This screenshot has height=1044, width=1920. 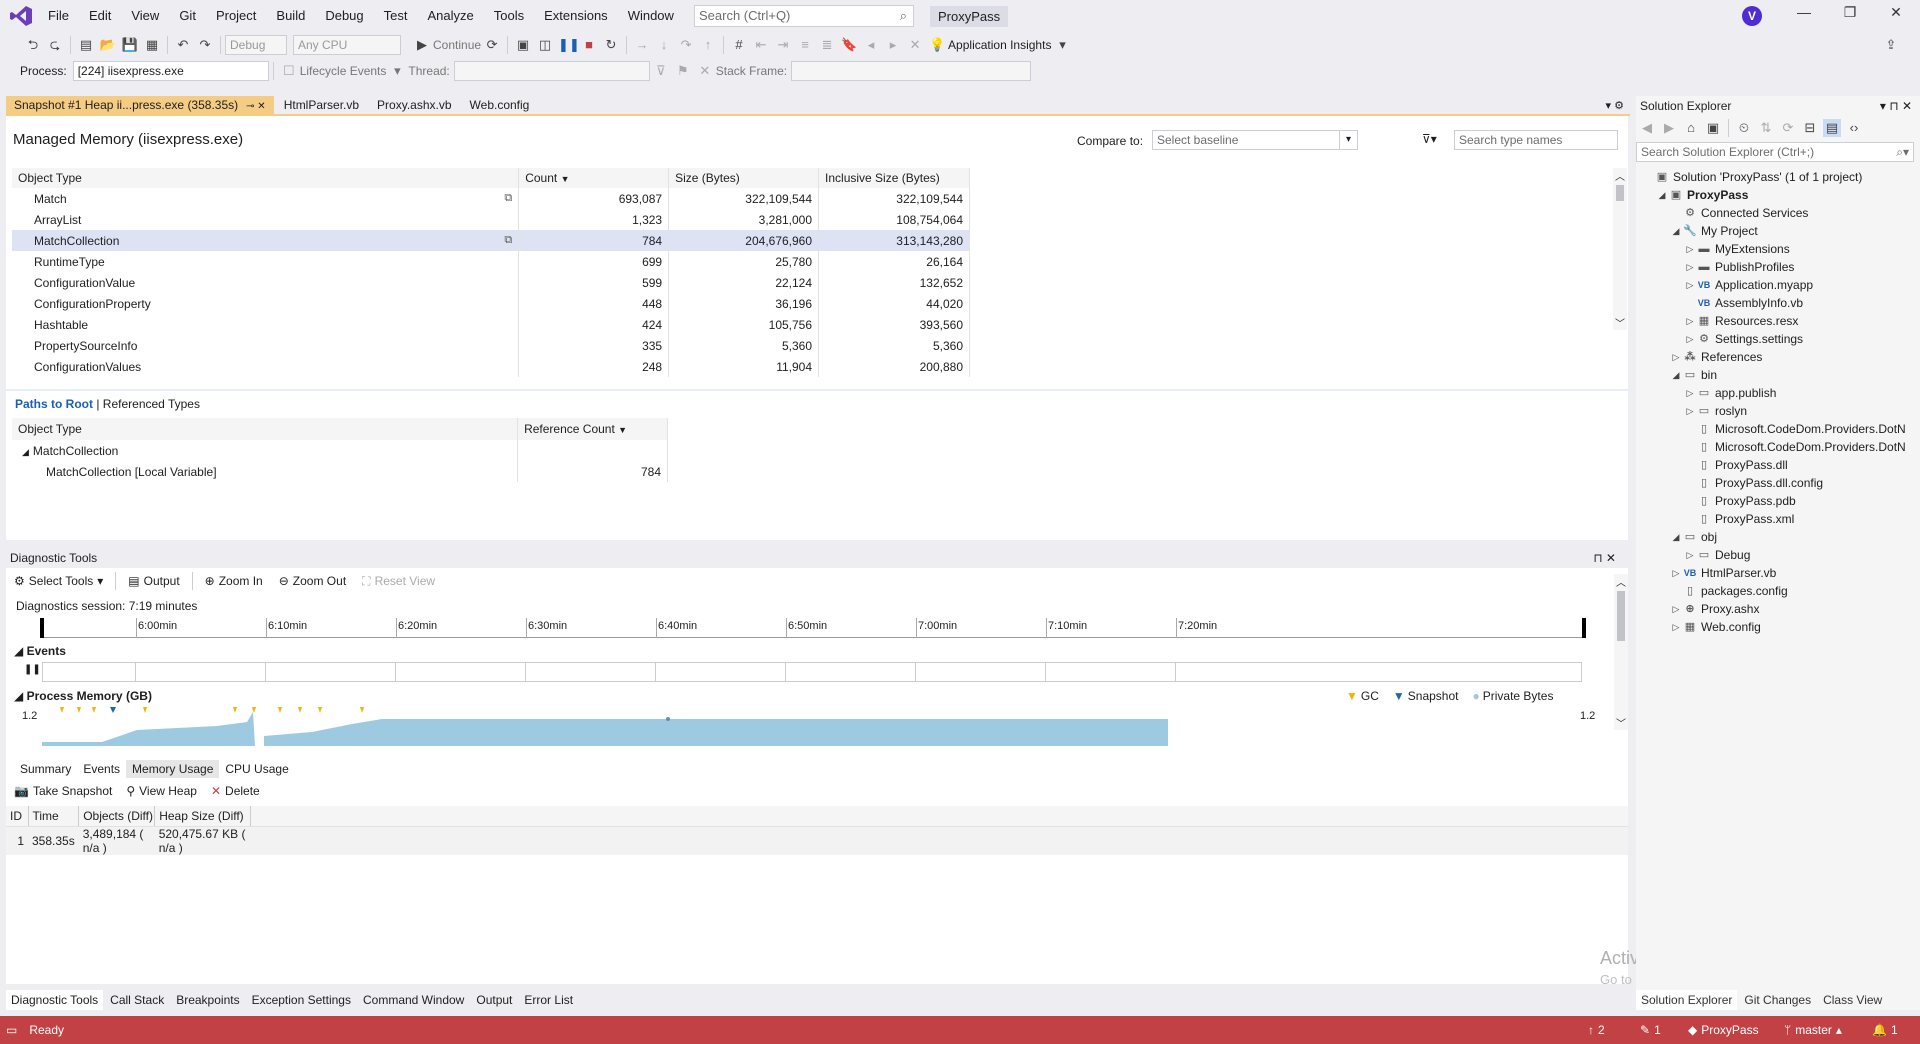 I want to click on tree-item: ▷ ⊕ Proxy.ashx, so click(x=1778, y=609).